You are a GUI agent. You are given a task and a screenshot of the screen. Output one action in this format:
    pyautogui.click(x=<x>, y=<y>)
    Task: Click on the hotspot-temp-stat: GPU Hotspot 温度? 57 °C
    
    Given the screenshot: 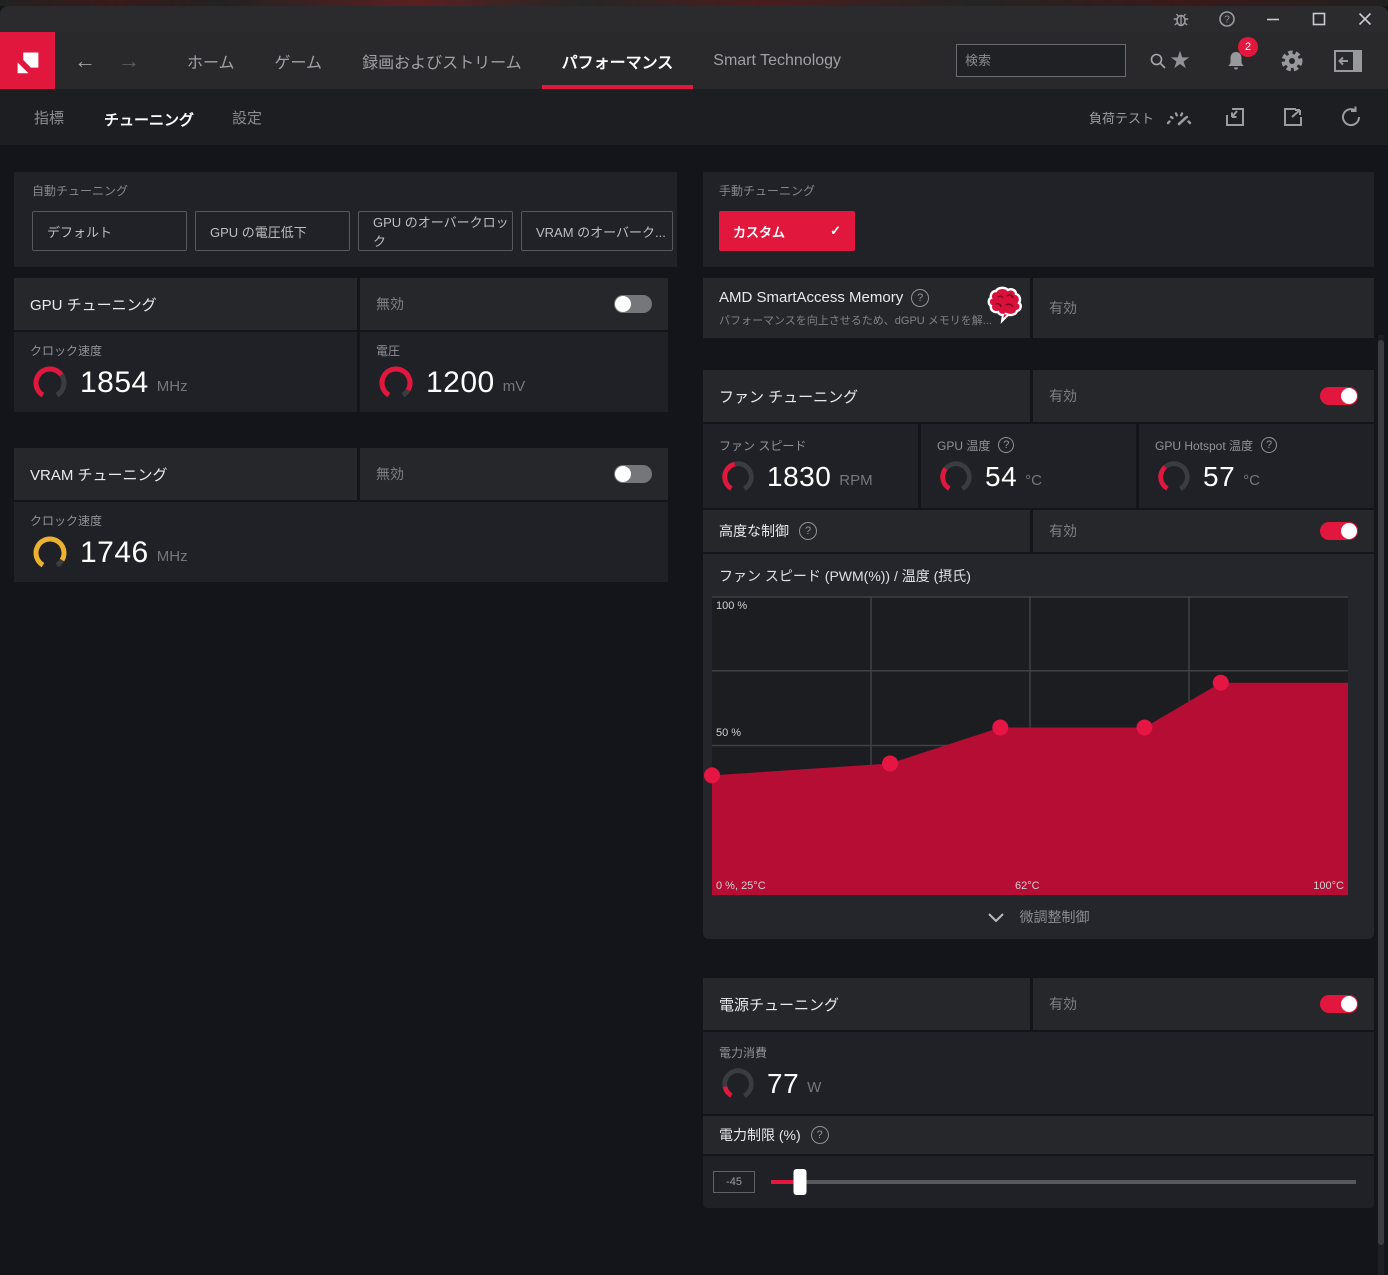 What is the action you would take?
    pyautogui.click(x=1208, y=466)
    